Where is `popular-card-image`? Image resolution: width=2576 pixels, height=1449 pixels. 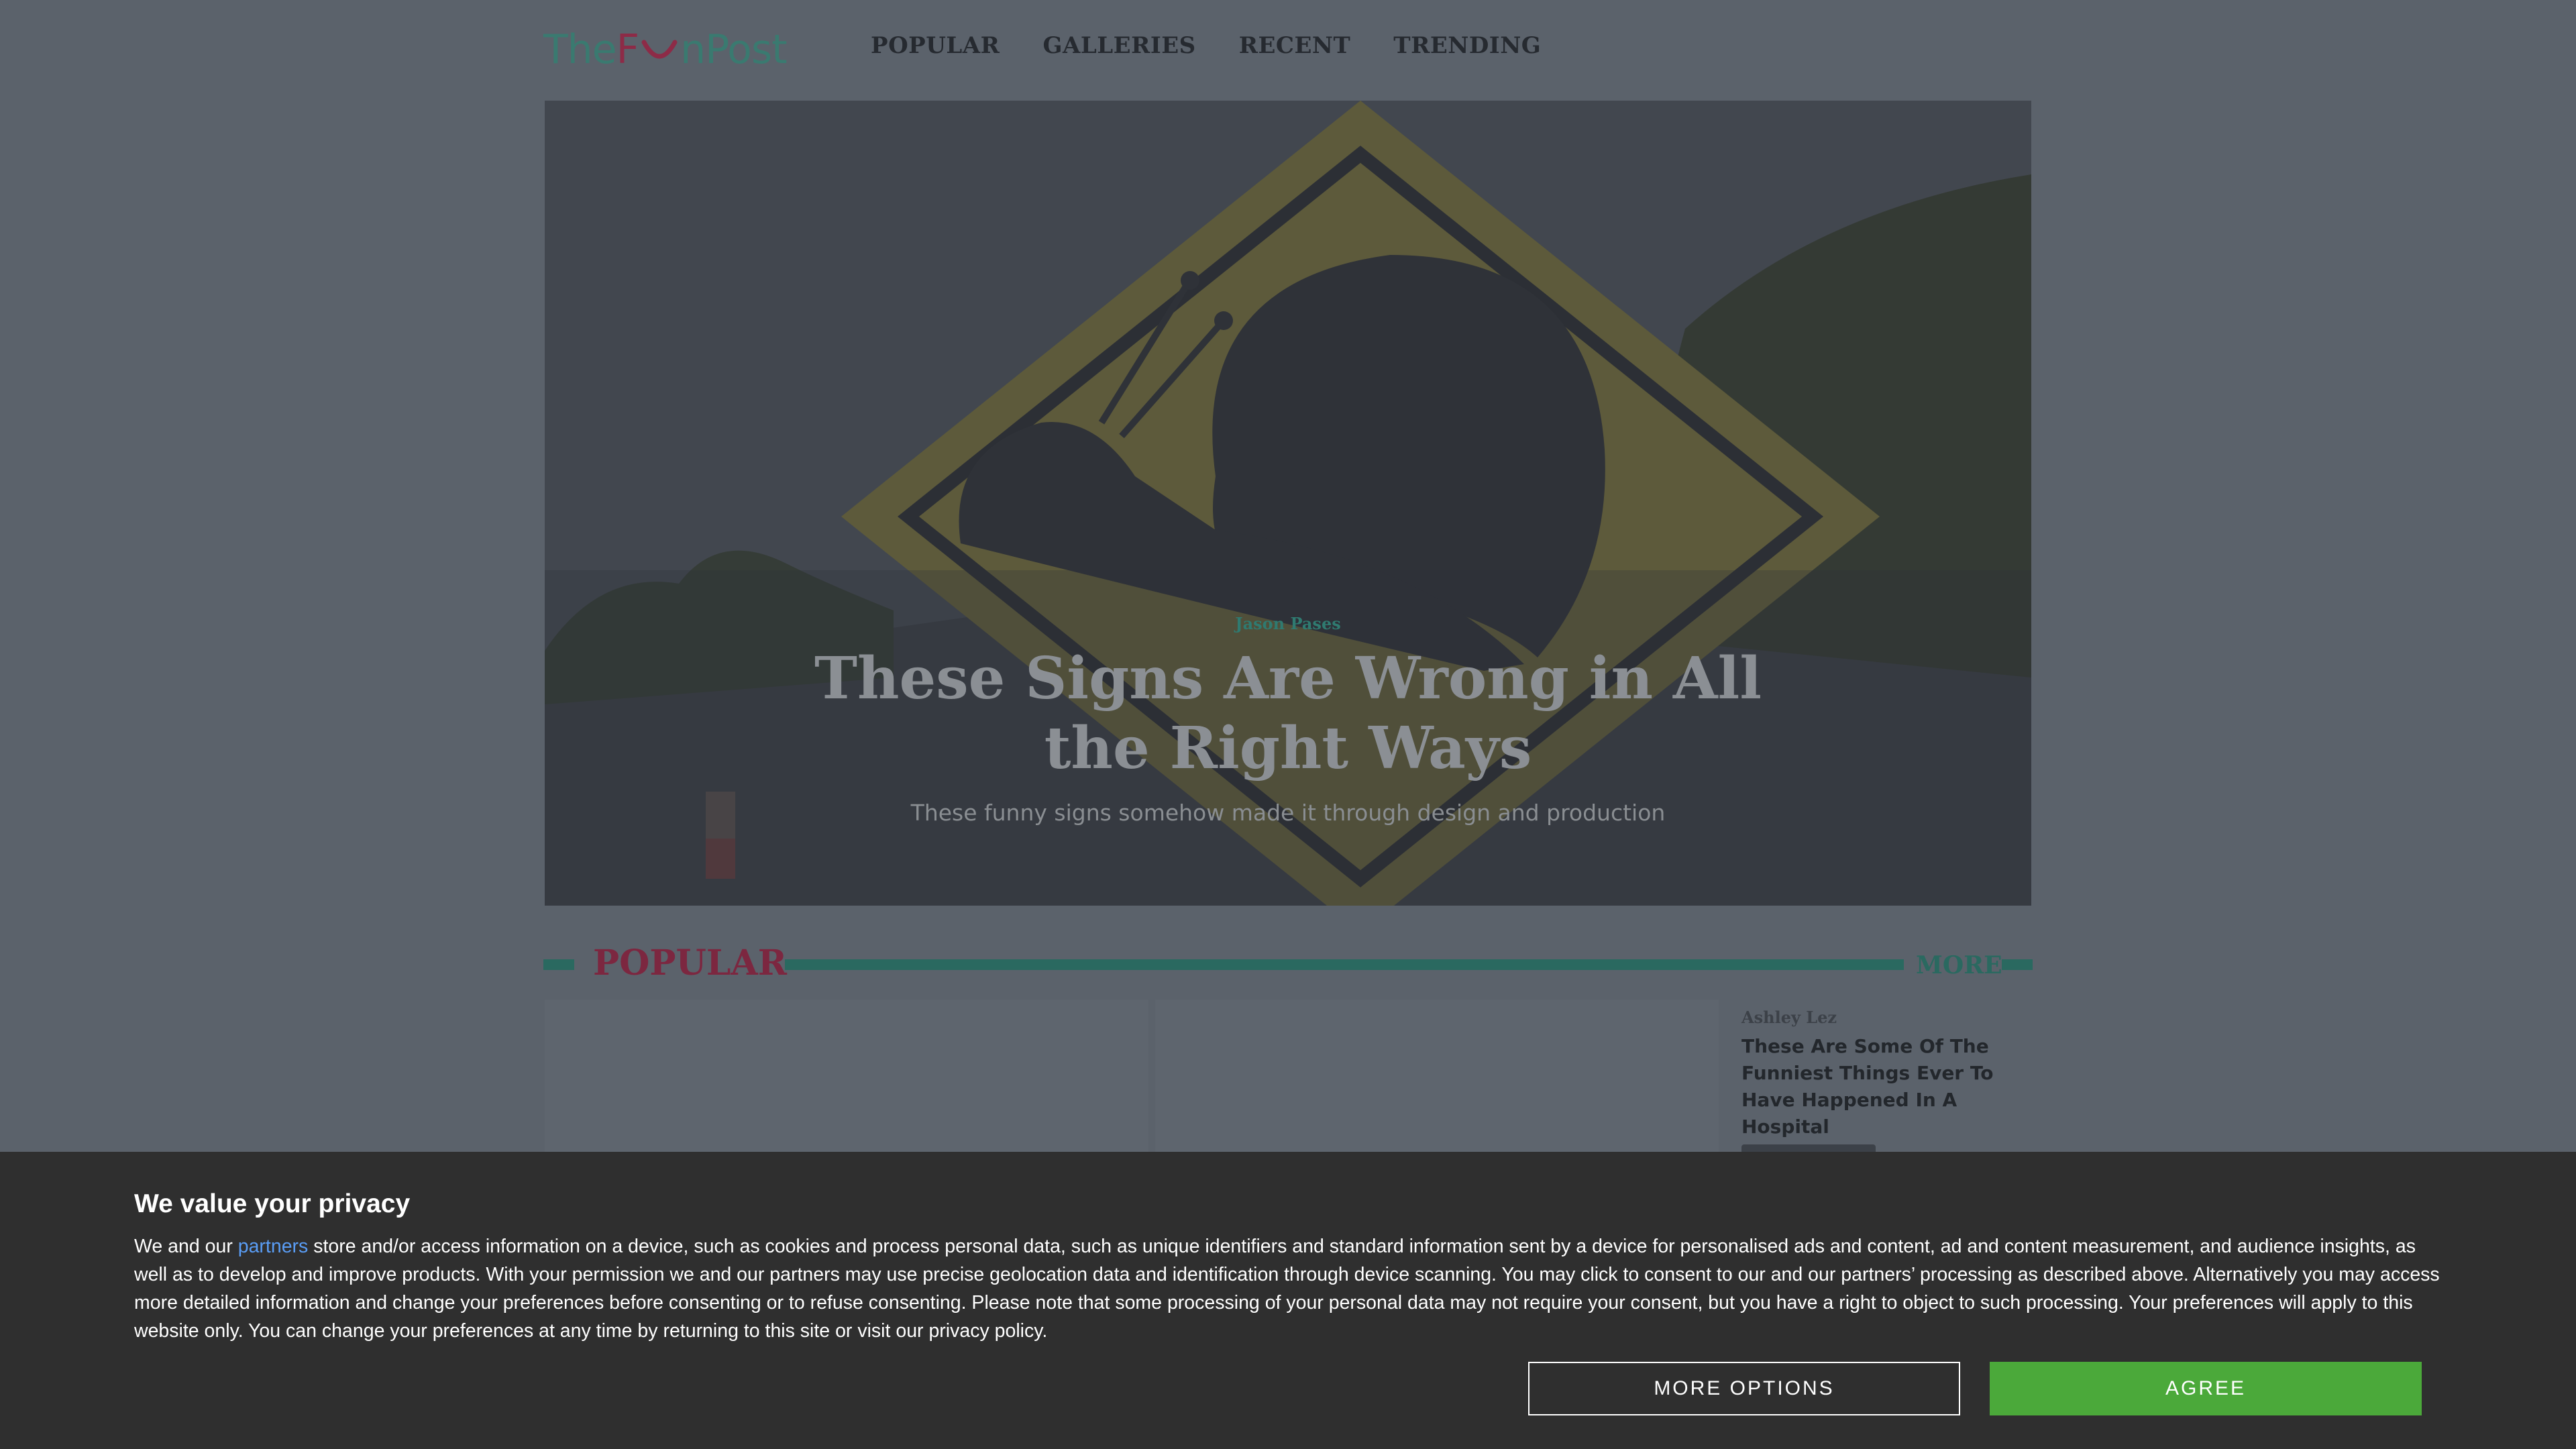
popular-card-image is located at coordinates (846, 1077).